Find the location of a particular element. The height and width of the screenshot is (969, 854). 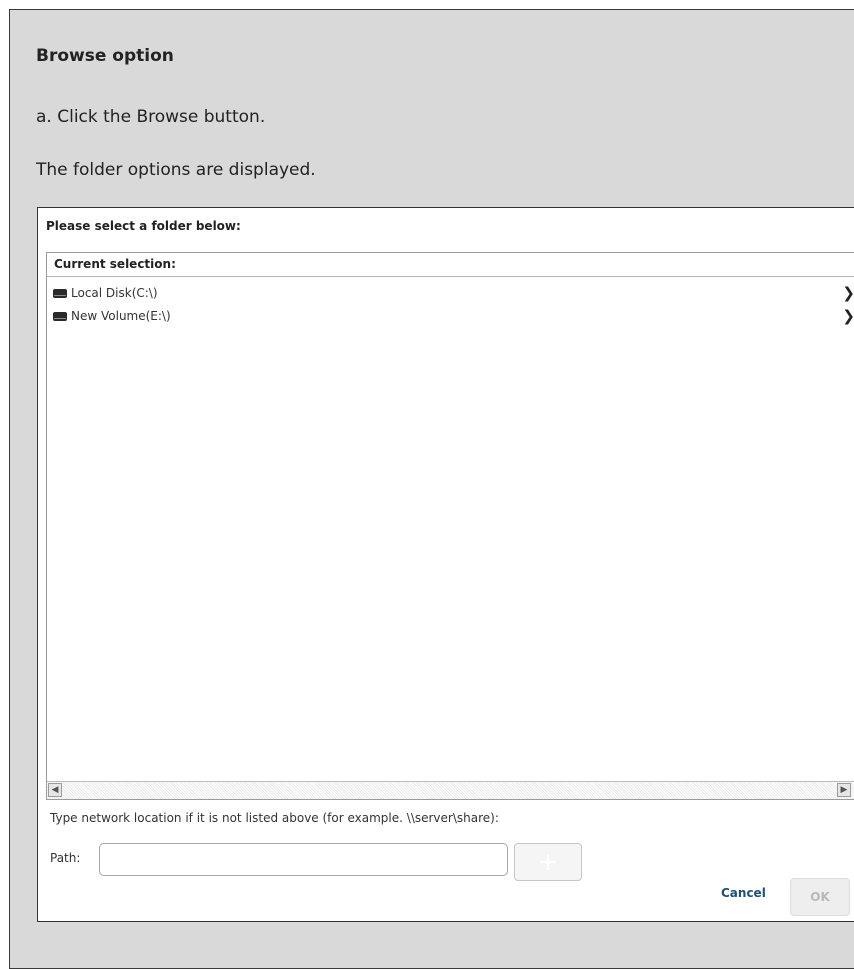

dialog-title: Please select a folder below: is located at coordinates (143, 226).